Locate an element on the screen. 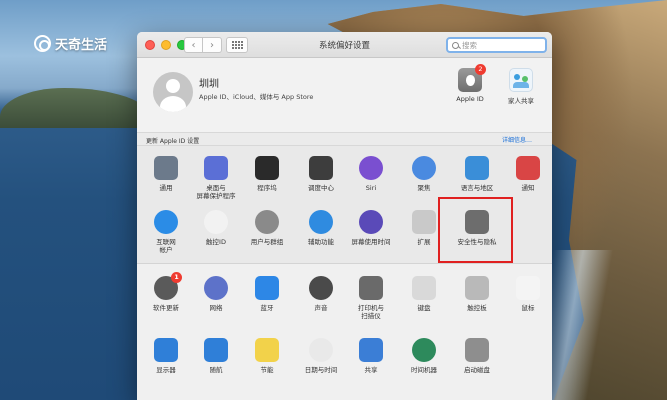  pane-label: 随航 is located at coordinates (216, 370).